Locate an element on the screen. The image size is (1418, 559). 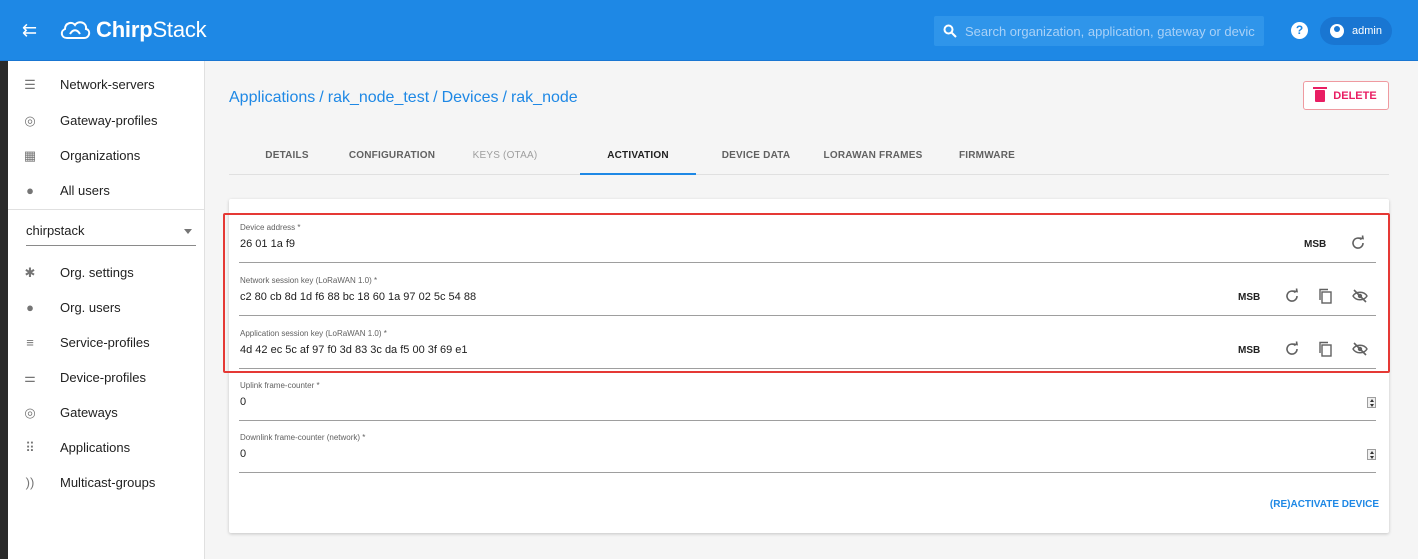
sidebar-item-device-profiles: ⚌ Device-profiles is located at coordinates (106, 377).